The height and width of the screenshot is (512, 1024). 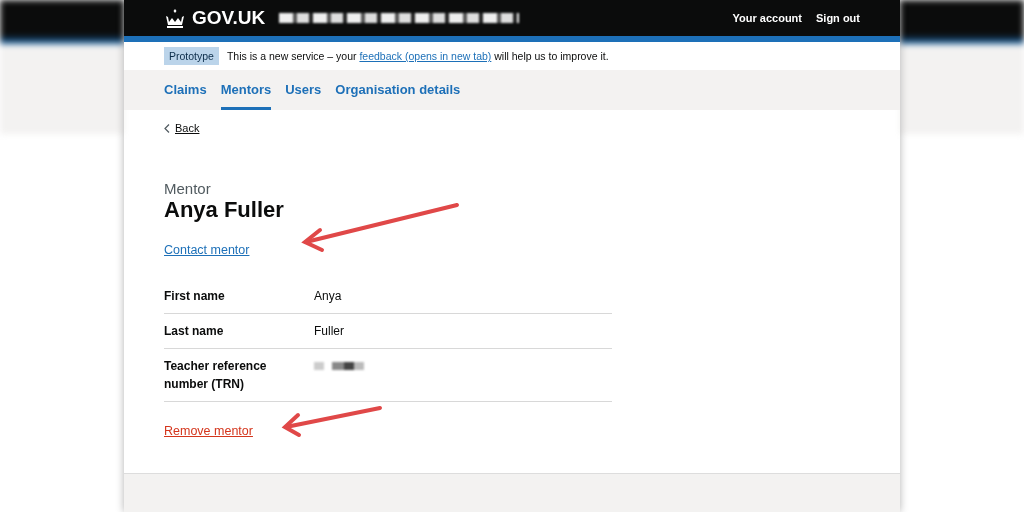 What do you see at coordinates (229, 18) in the screenshot?
I see `govuk-logo: GOV.UK` at bounding box center [229, 18].